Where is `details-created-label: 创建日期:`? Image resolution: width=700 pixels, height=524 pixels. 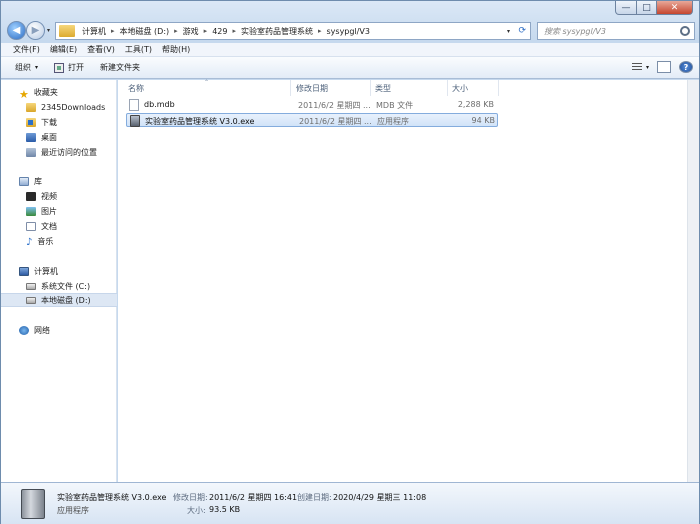 details-created-label: 创建日期: is located at coordinates (314, 497).